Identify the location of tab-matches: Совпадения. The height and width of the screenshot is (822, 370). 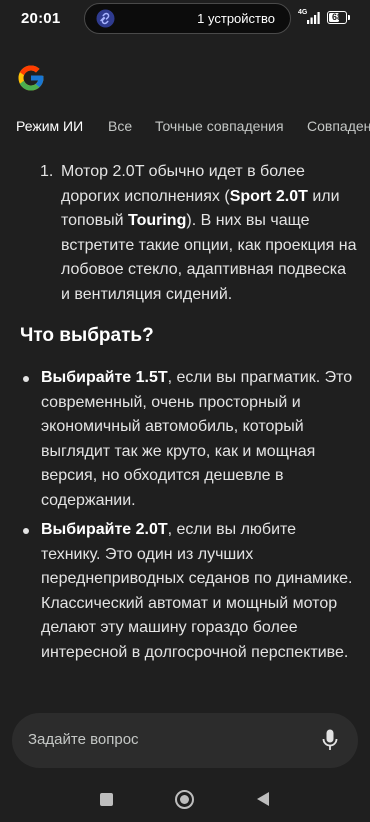
(338, 126).